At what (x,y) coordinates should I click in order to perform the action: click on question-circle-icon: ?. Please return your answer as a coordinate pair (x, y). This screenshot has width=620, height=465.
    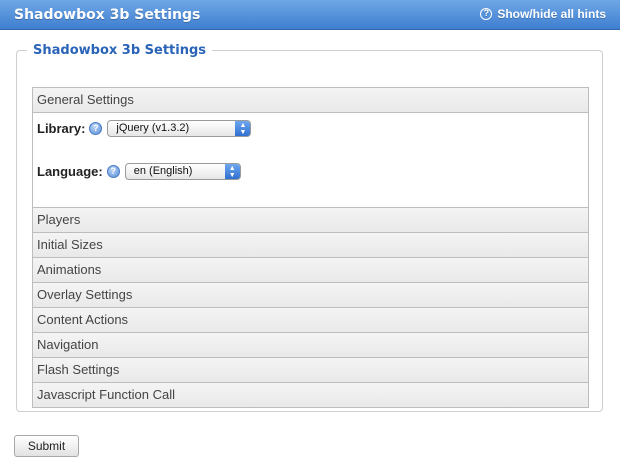
    Looking at the image, I should click on (486, 14).